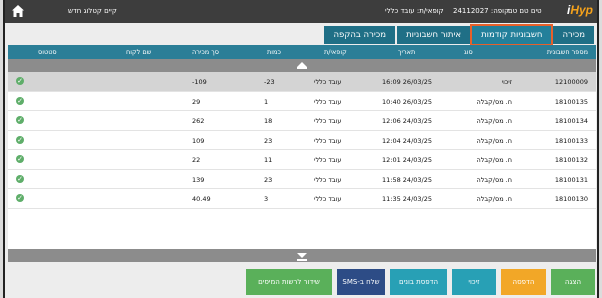 This screenshot has height=298, width=602. I want to click on scroll-down-arrow-icon, so click(302, 256).